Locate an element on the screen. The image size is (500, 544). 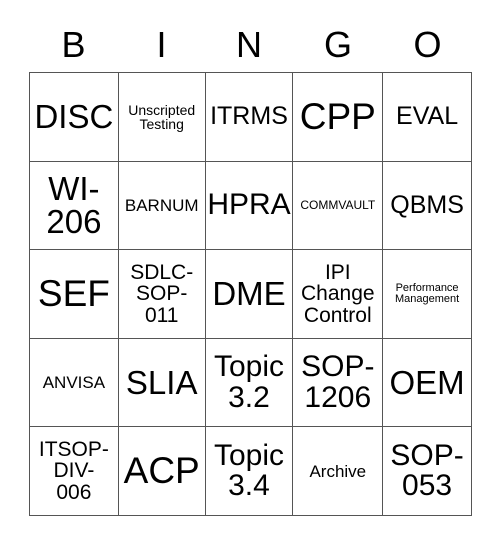
bingo-cell-b3: SEF is located at coordinates (74, 294).